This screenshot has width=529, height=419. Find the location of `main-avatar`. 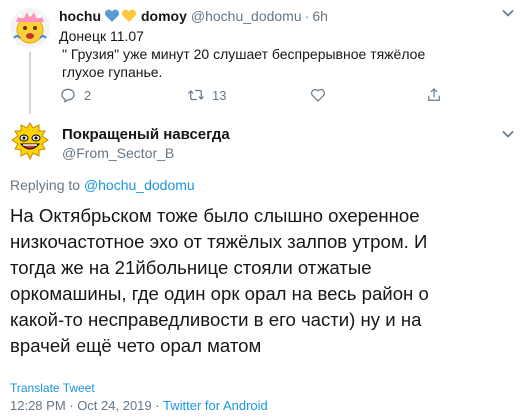

main-avatar is located at coordinates (30, 141).